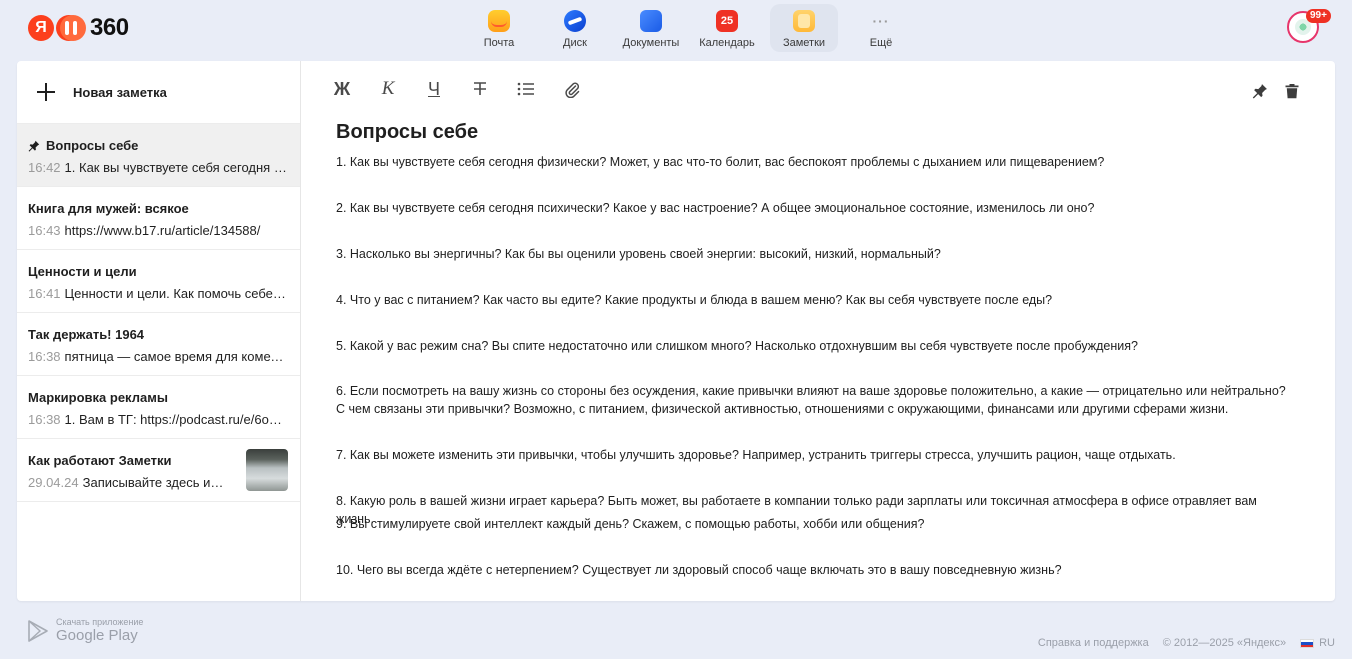 Image resolution: width=1352 pixels, height=659 pixels. What do you see at coordinates (1307, 643) in the screenshot?
I see `russian-flag-icon` at bounding box center [1307, 643].